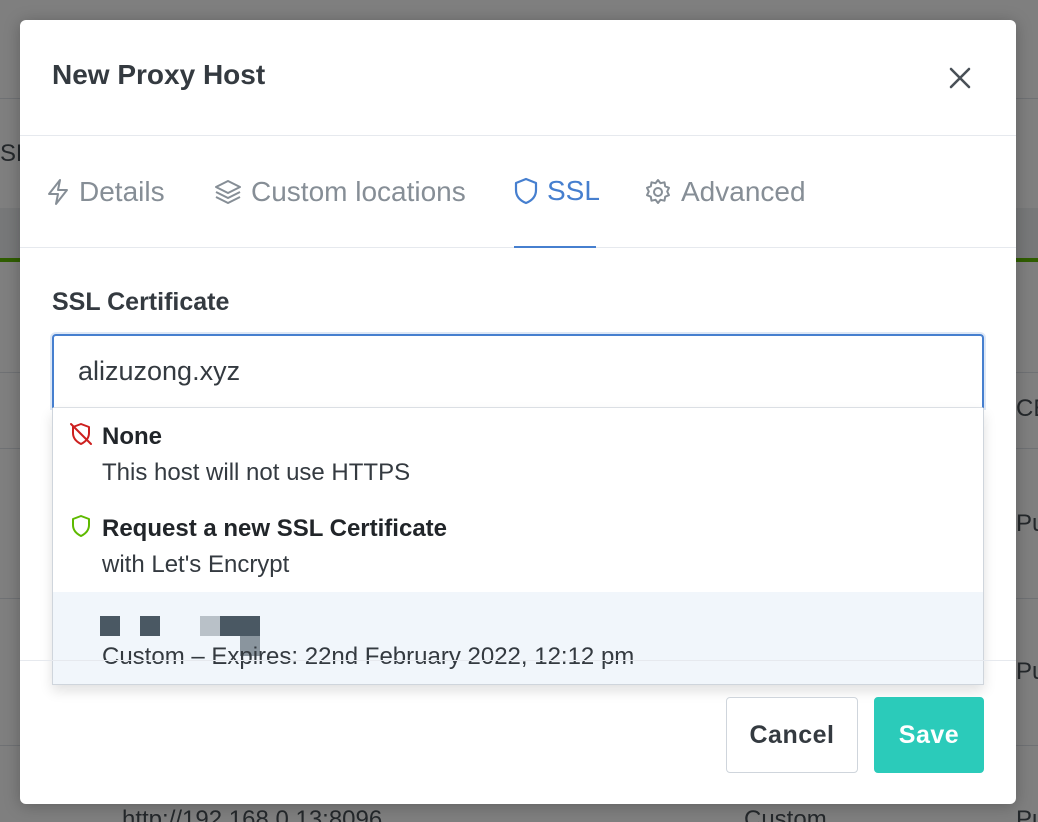  What do you see at coordinates (929, 735) in the screenshot?
I see `save-button: Save` at bounding box center [929, 735].